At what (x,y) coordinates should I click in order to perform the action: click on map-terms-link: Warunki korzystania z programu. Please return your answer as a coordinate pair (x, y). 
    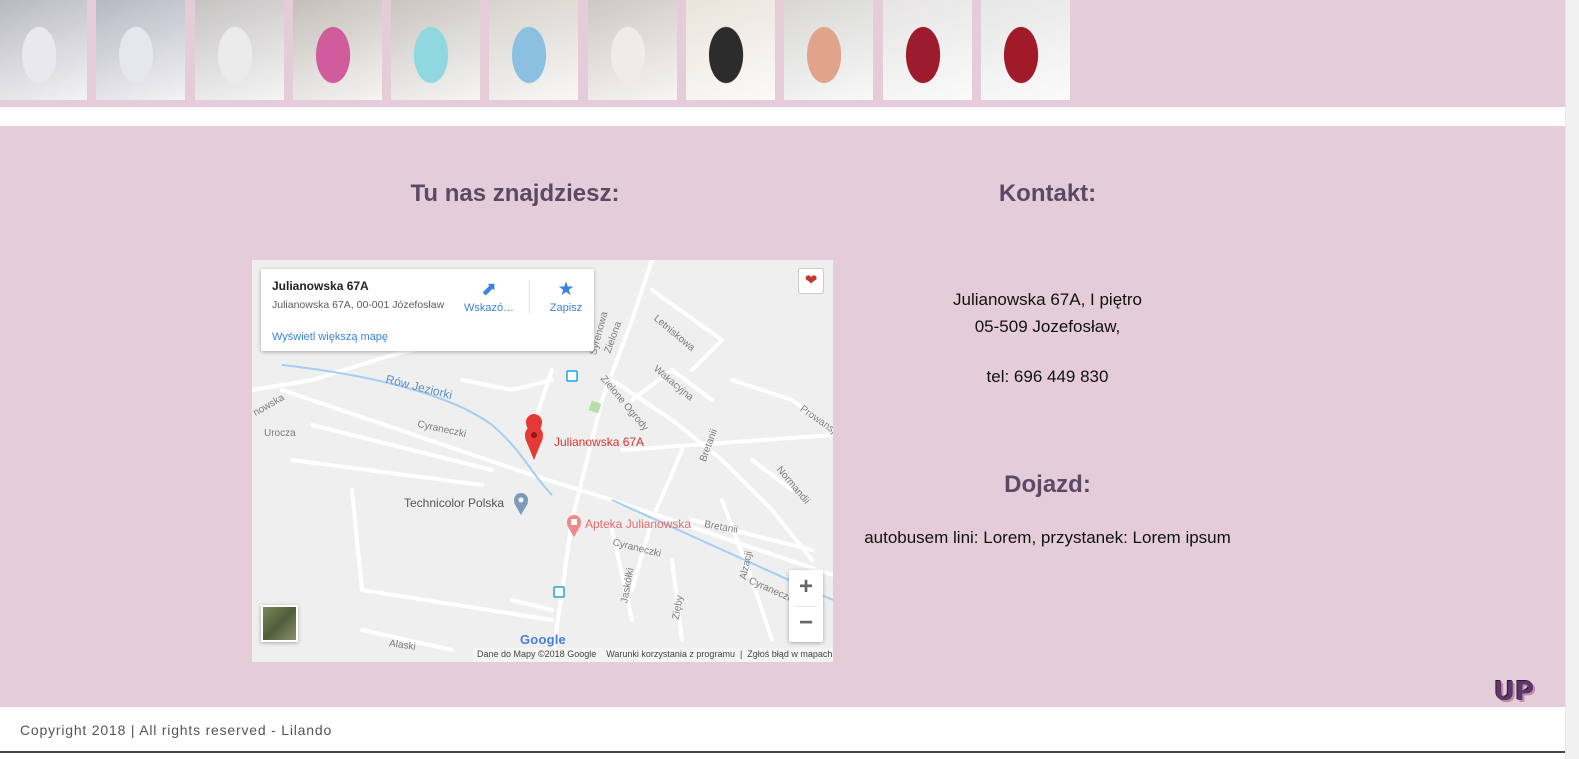
    Looking at the image, I should click on (670, 654).